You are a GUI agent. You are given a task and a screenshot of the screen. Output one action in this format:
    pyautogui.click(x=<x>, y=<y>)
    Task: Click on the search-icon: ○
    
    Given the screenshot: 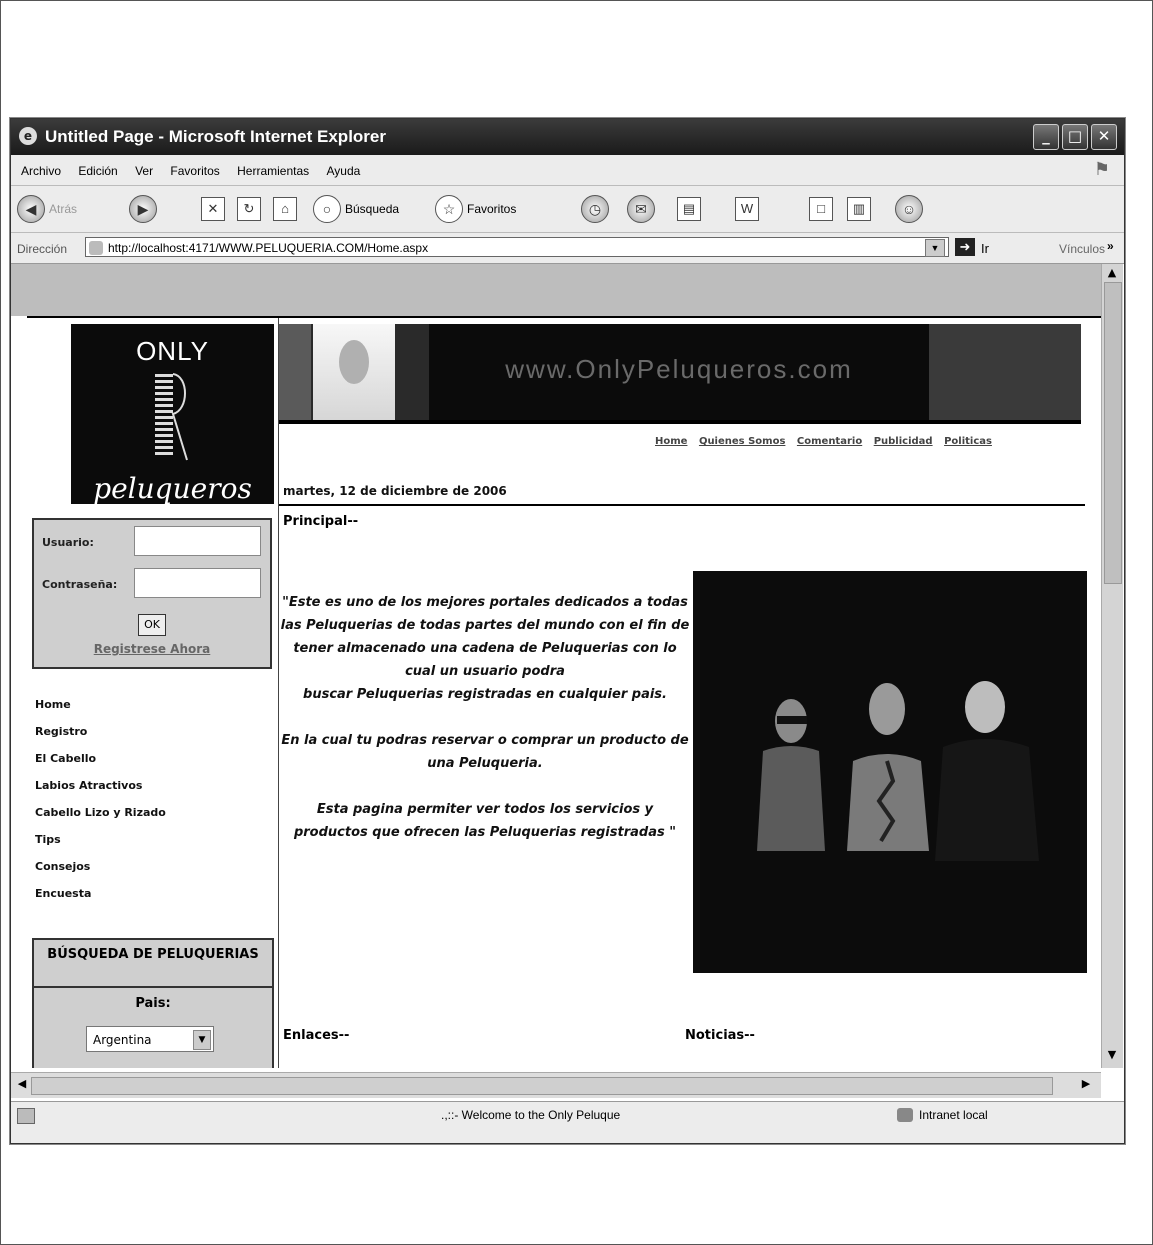 What is the action you would take?
    pyautogui.click(x=327, y=209)
    